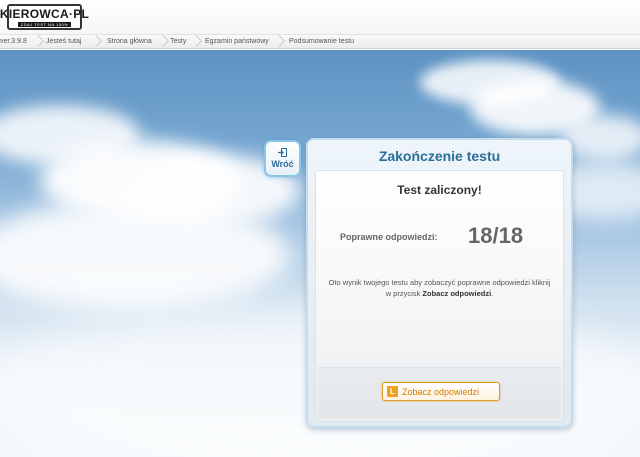 The width and height of the screenshot is (640, 457). I want to click on logo-tagline: ZDAJ TEST NA 100%, so click(44, 24).